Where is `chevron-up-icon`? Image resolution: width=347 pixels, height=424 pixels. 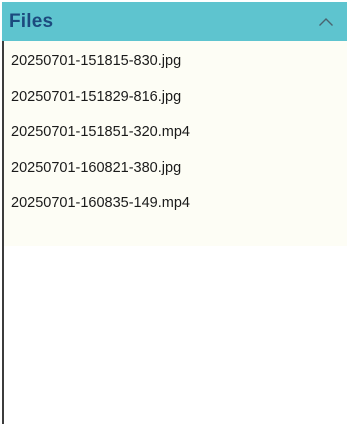
chevron-up-icon is located at coordinates (326, 22).